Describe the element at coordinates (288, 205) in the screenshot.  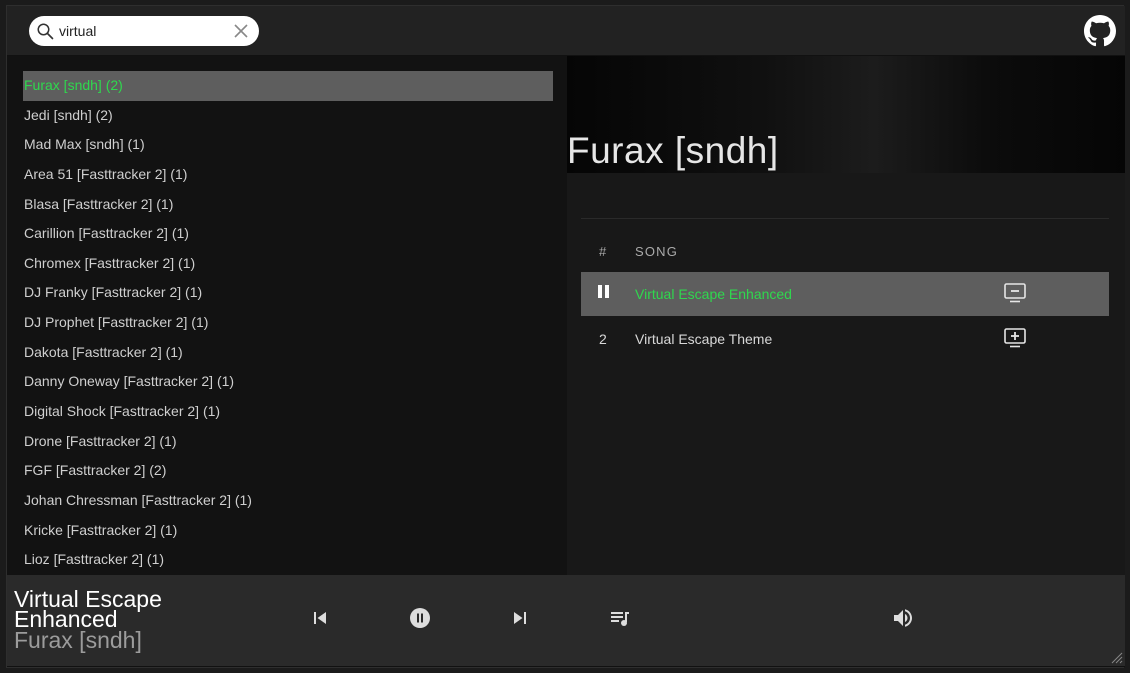
I see `artist-list-item: Blasa [Fasttracker 2] (1)` at that location.